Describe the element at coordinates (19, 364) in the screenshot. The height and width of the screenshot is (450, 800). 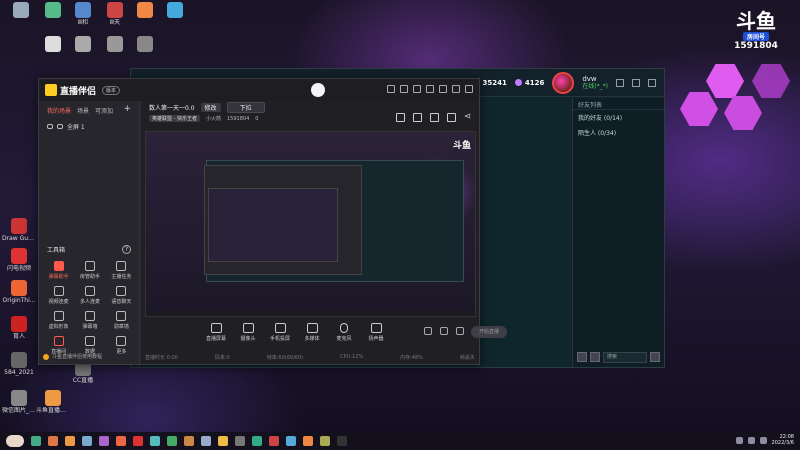
I see `desktop-shortcut: 584_2021` at that location.